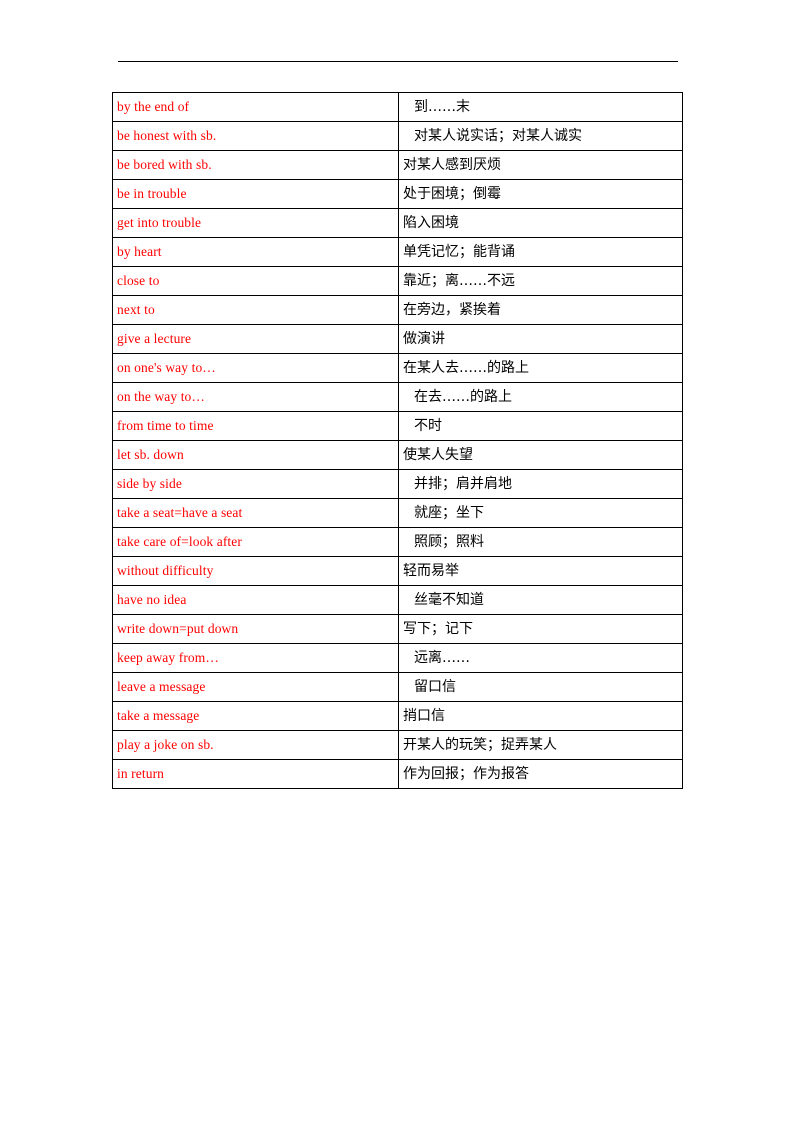 The image size is (794, 1123). I want to click on english-phrase-cell: let sb. down, so click(255, 455).